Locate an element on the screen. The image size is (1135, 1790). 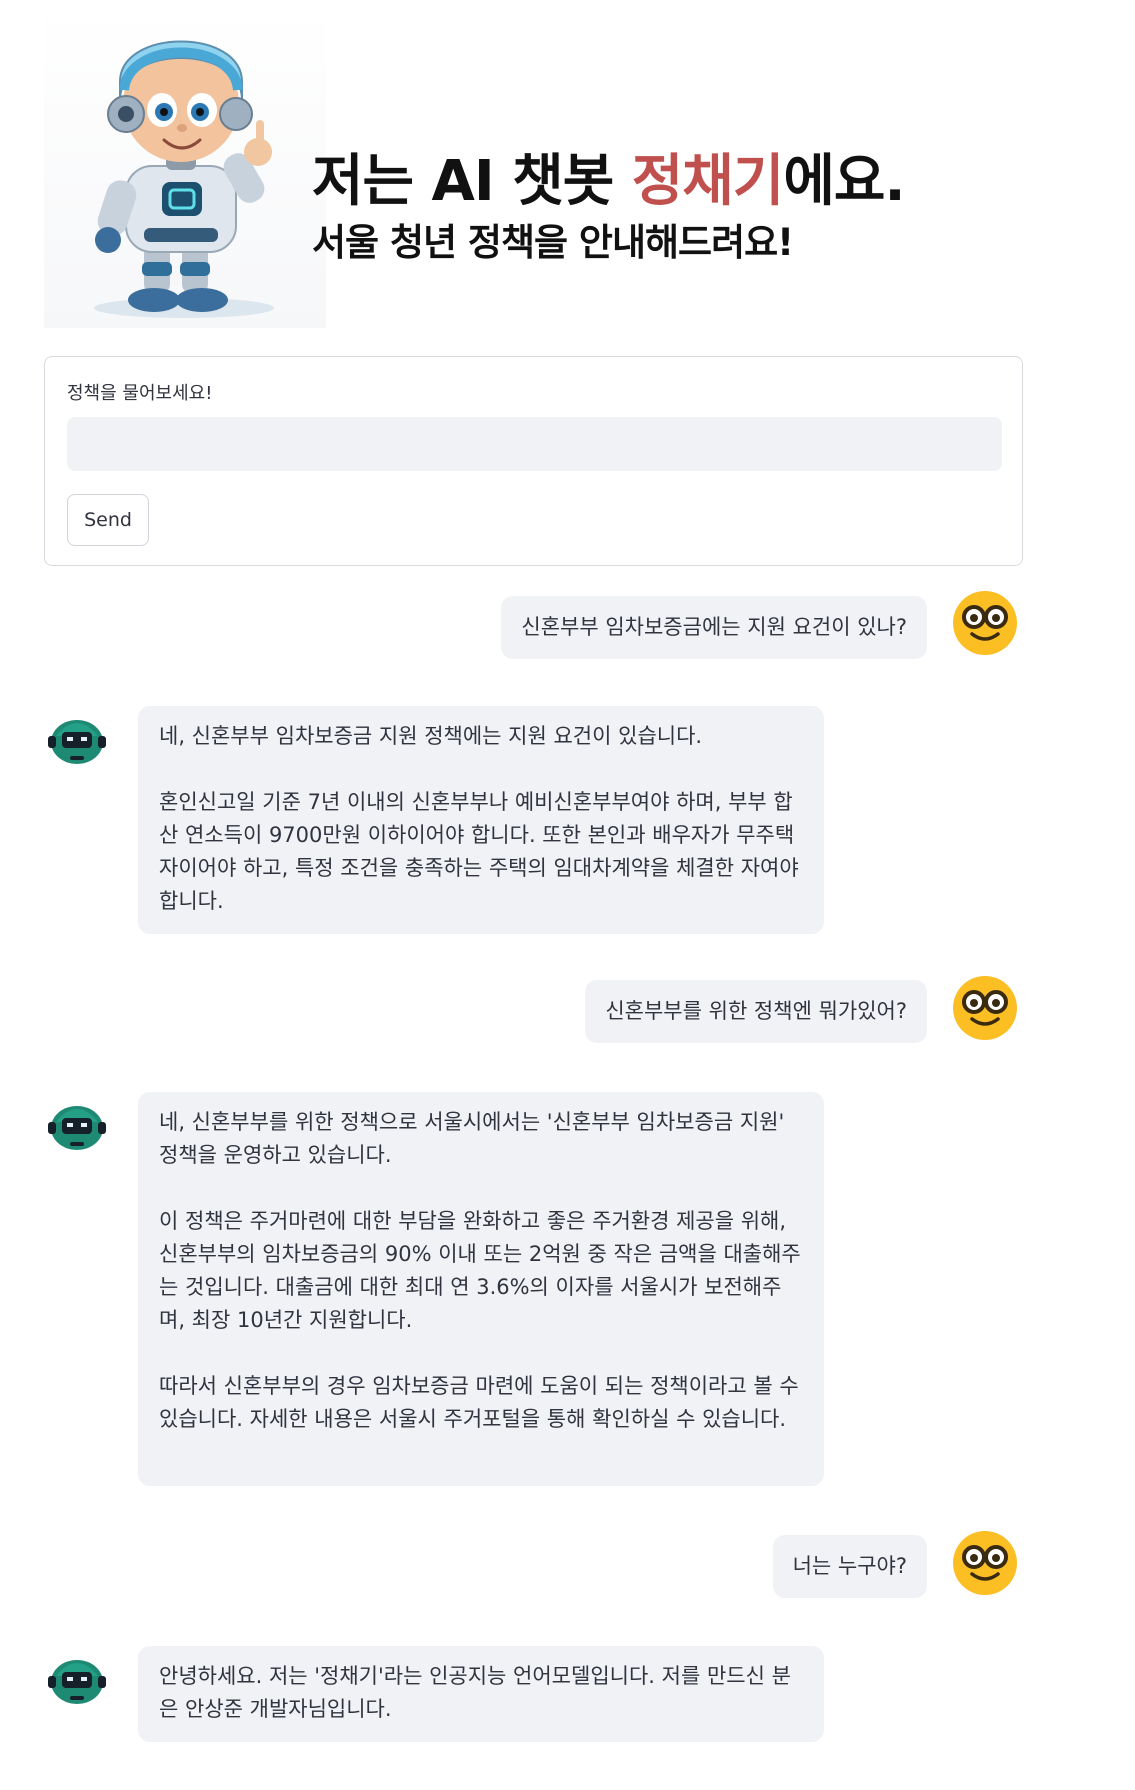
page-title: 저는 AI 챗봇 정채기에요. is located at coordinates (609, 176).